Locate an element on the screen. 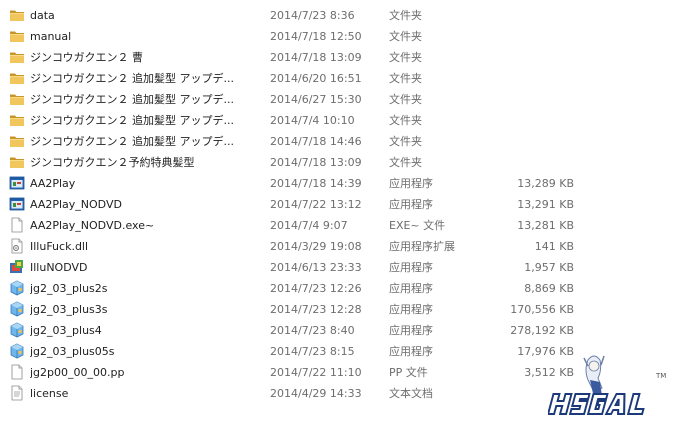 The image size is (675, 421). file-row: jg2_03_plus2s 2014/7/23 12:26 应用程序 8,869 KB is located at coordinates (337, 288).